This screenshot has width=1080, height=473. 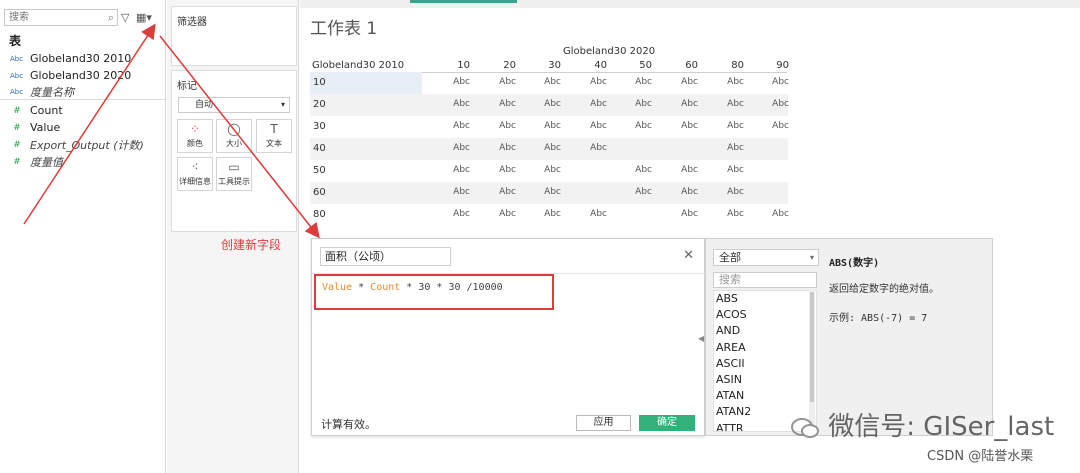 What do you see at coordinates (239, 137) in the screenshot?
I see `arrow-to-dialog` at bounding box center [239, 137].